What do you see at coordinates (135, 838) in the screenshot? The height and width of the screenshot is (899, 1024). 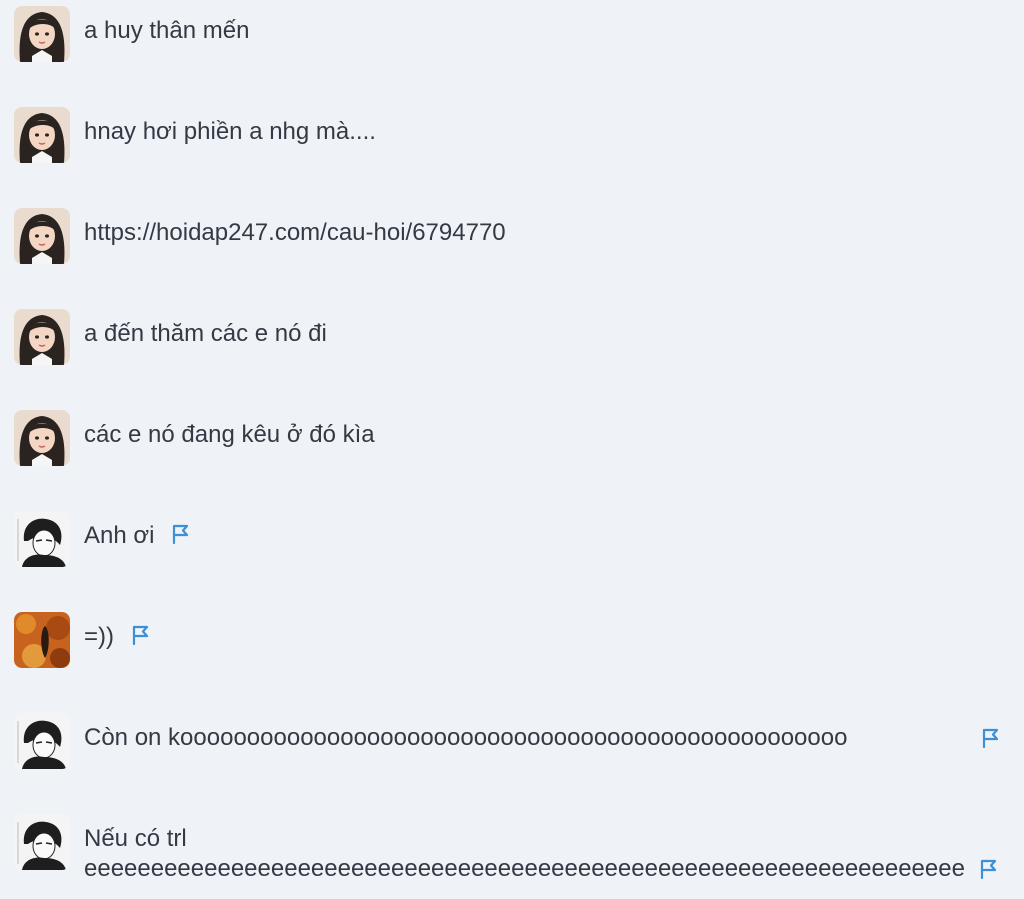 I see `message-text-line1: Nếu có trl` at bounding box center [135, 838].